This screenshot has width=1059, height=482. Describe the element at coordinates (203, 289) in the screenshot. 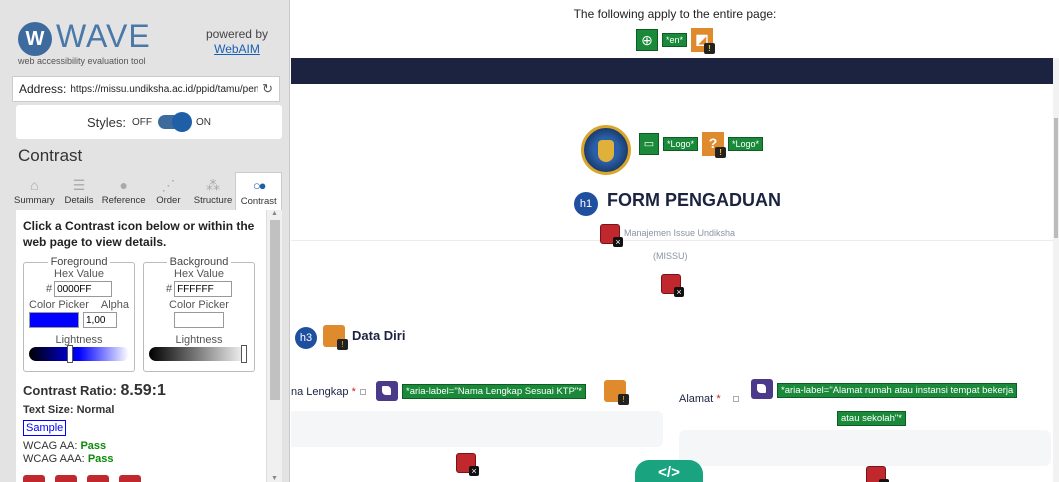

I see `bg-hex-input` at that location.